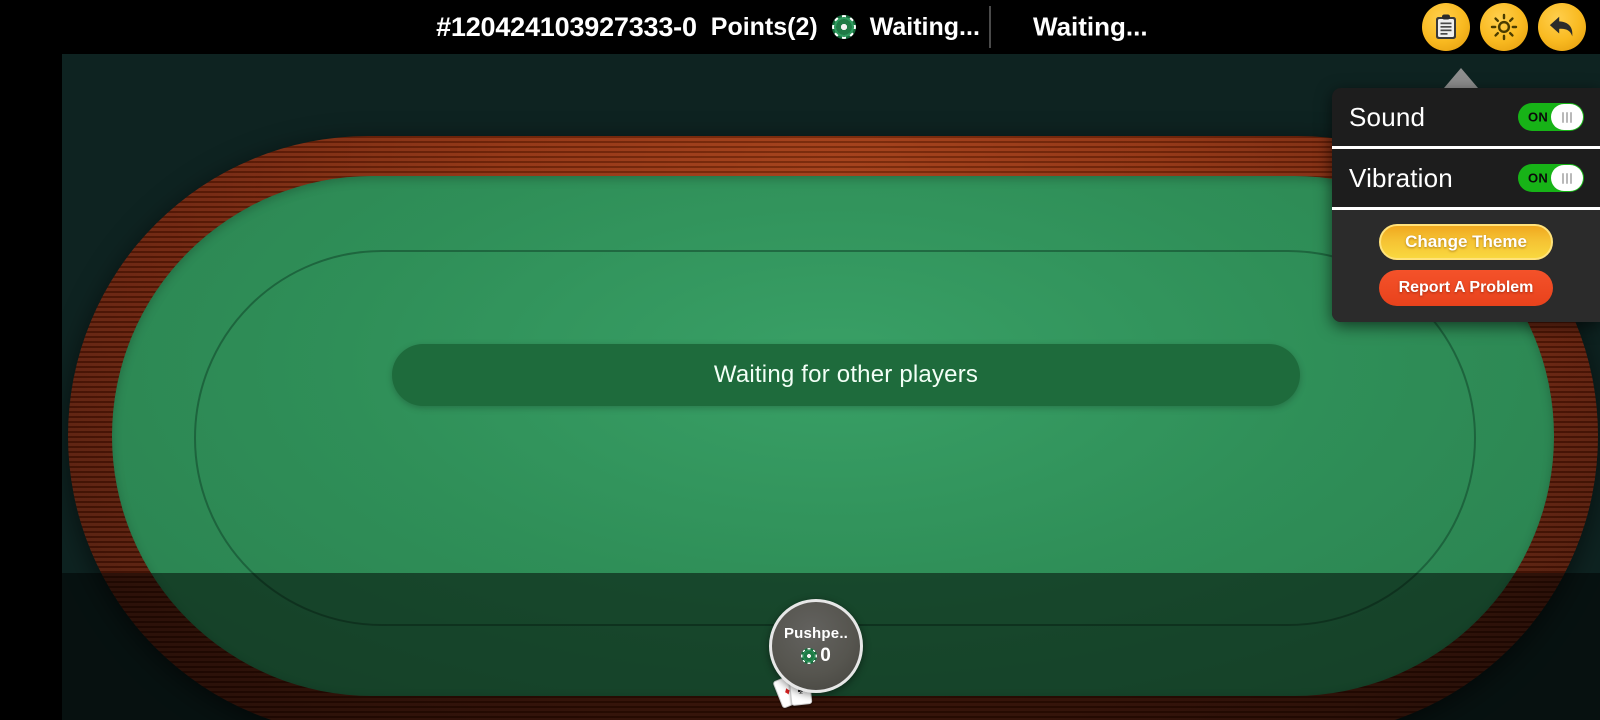 This screenshot has width=1600, height=720. I want to click on report-problem-button: Report A Problem, so click(1466, 288).